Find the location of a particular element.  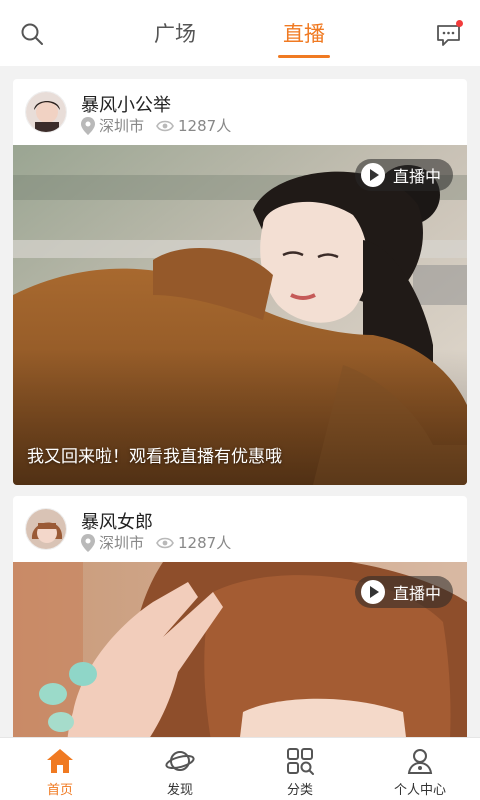

nav-home: 首页 is located at coordinates (60, 769).